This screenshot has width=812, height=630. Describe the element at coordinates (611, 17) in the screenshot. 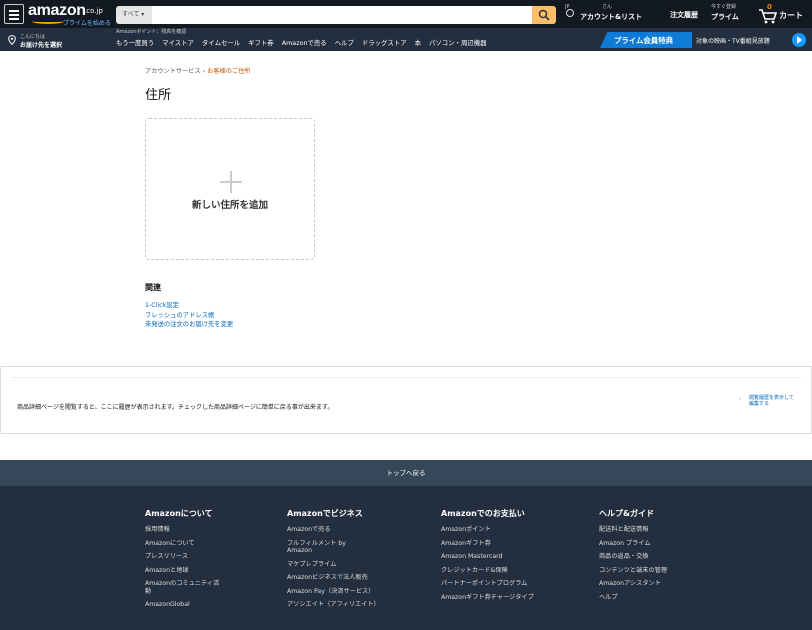

I see `account-lists-label: アカウント&リスト` at that location.